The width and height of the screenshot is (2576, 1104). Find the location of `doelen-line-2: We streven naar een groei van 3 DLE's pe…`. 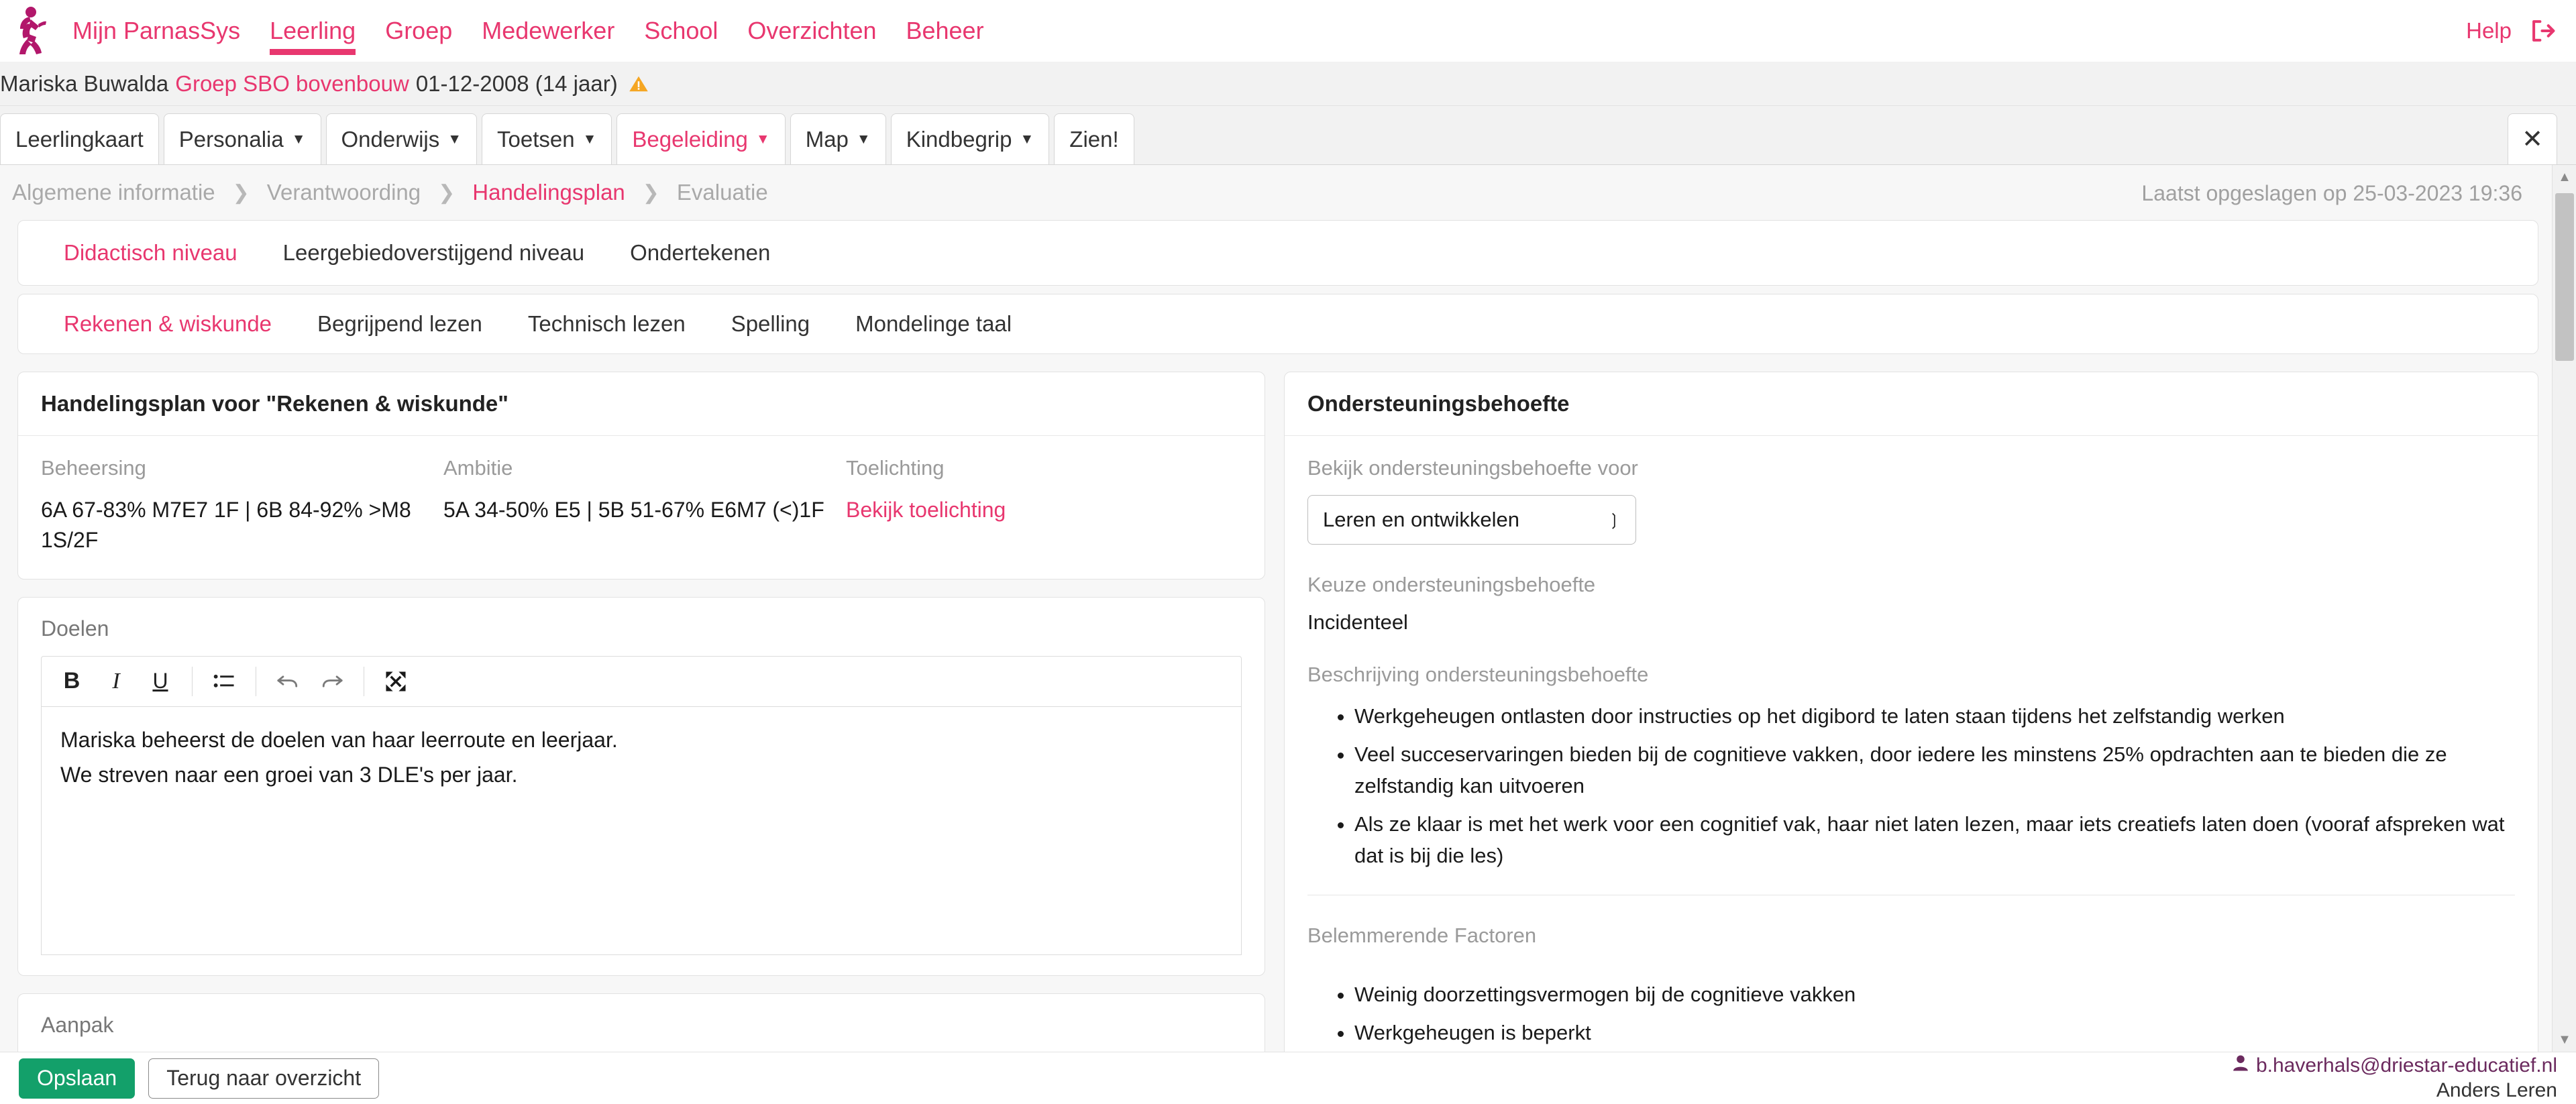

doelen-line-2: We streven naar een groei van 3 DLE's pe… is located at coordinates (289, 775).